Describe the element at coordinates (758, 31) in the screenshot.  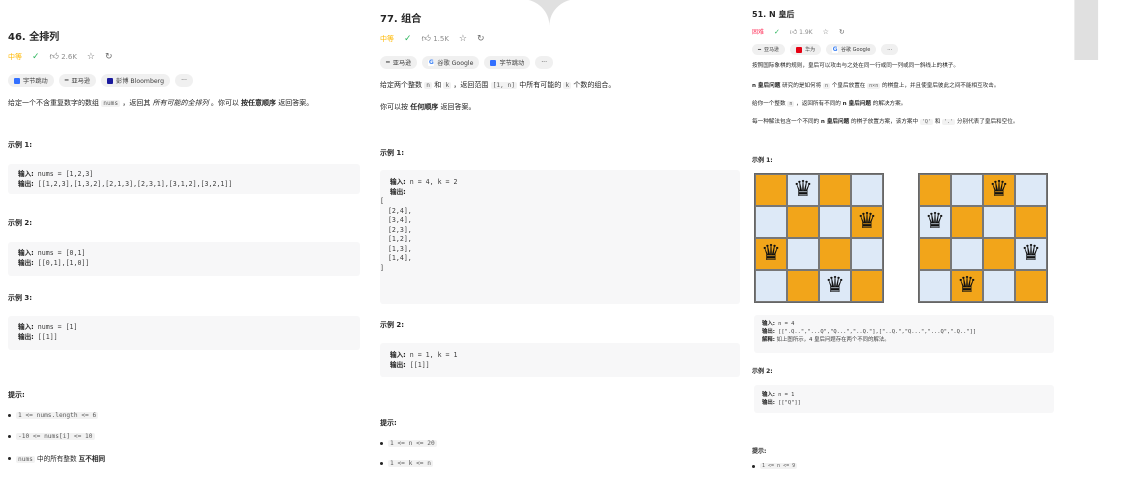
I see `difficulty-badge: 困难` at that location.